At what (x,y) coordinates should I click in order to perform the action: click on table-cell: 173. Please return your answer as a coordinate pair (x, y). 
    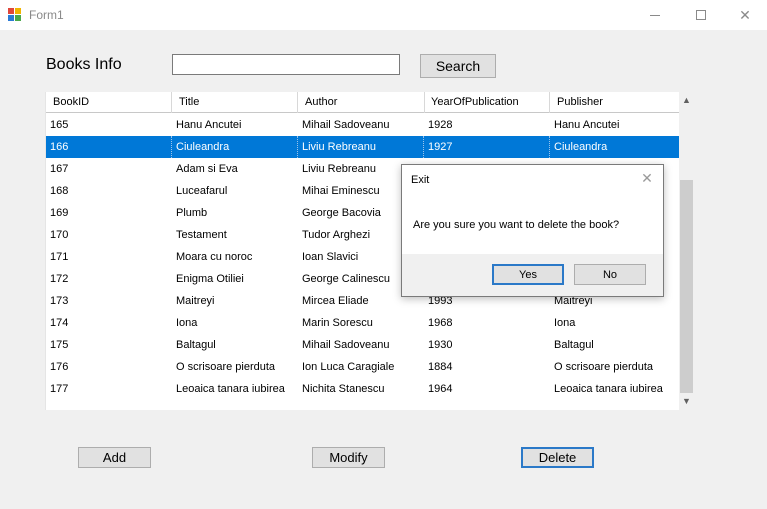
    Looking at the image, I should click on (109, 301).